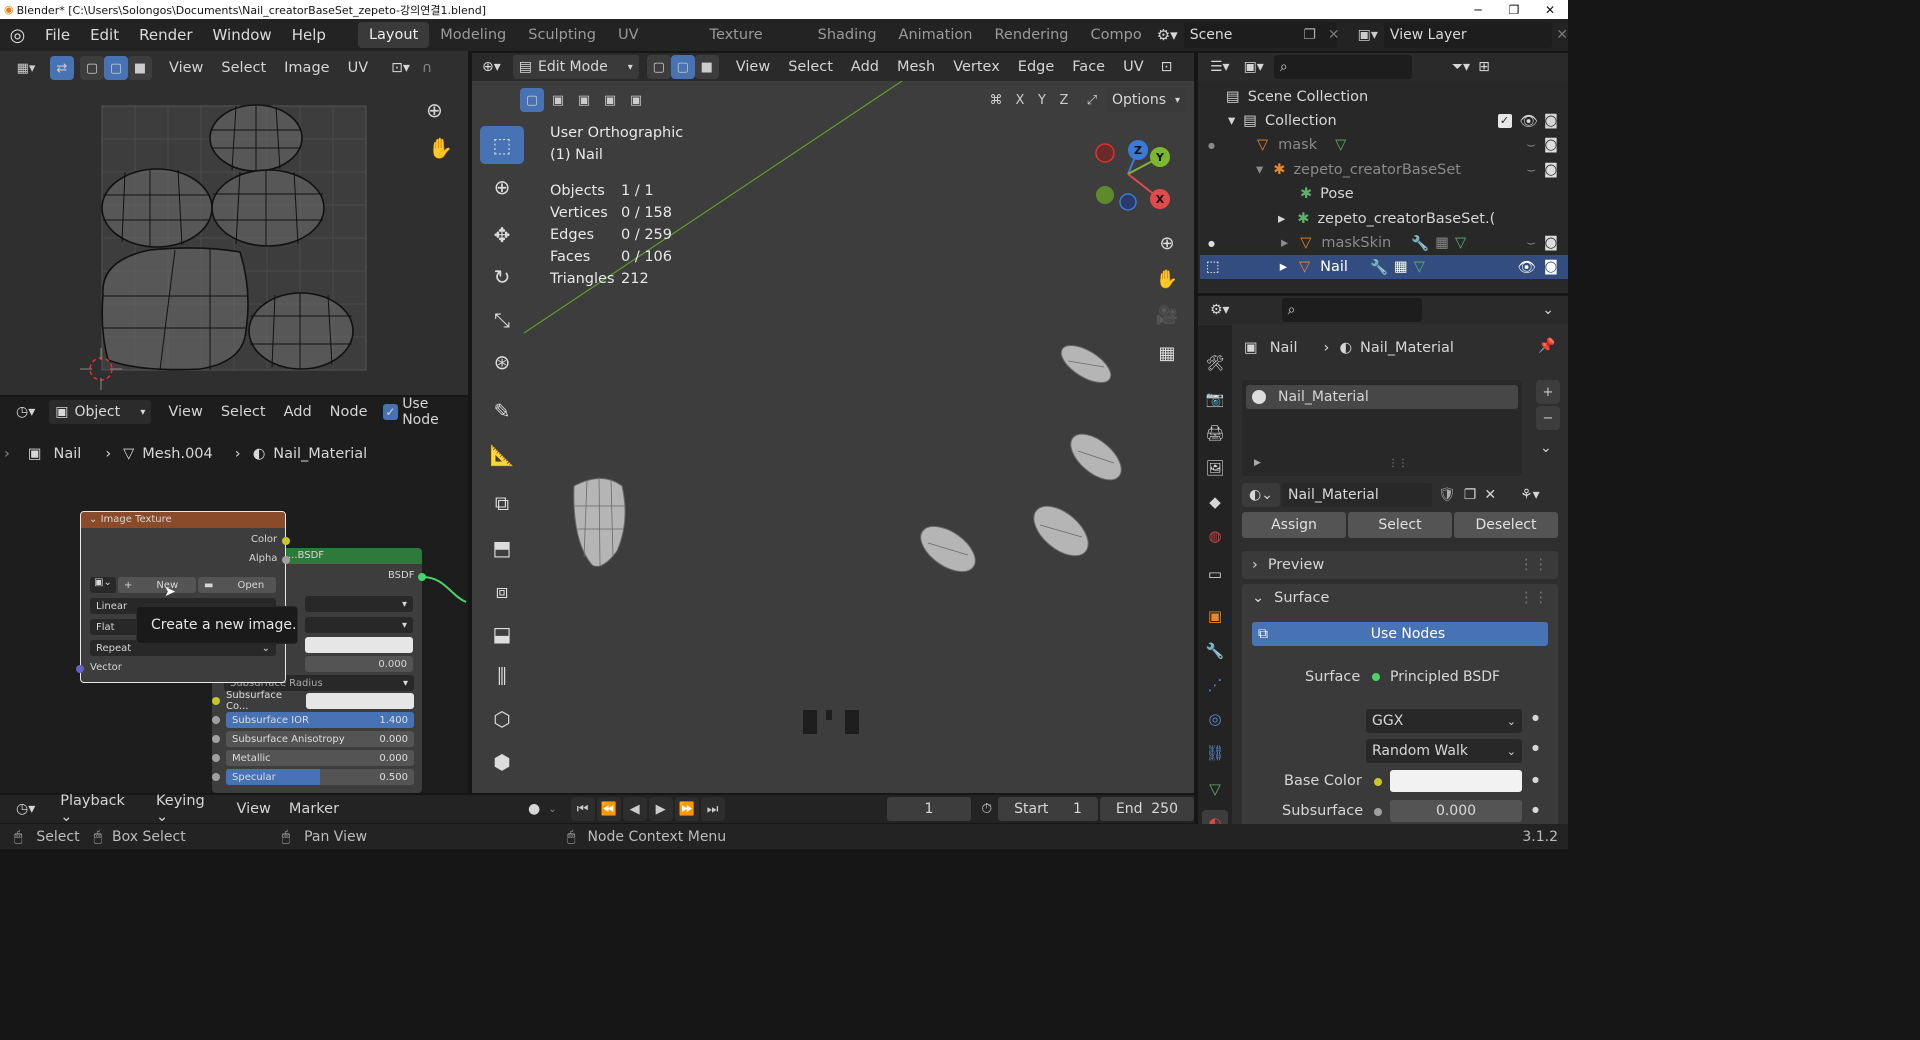 The height and width of the screenshot is (1040, 1920). Describe the element at coordinates (502, 320) in the screenshot. I see `scale-tool-icon: ⤡` at that location.